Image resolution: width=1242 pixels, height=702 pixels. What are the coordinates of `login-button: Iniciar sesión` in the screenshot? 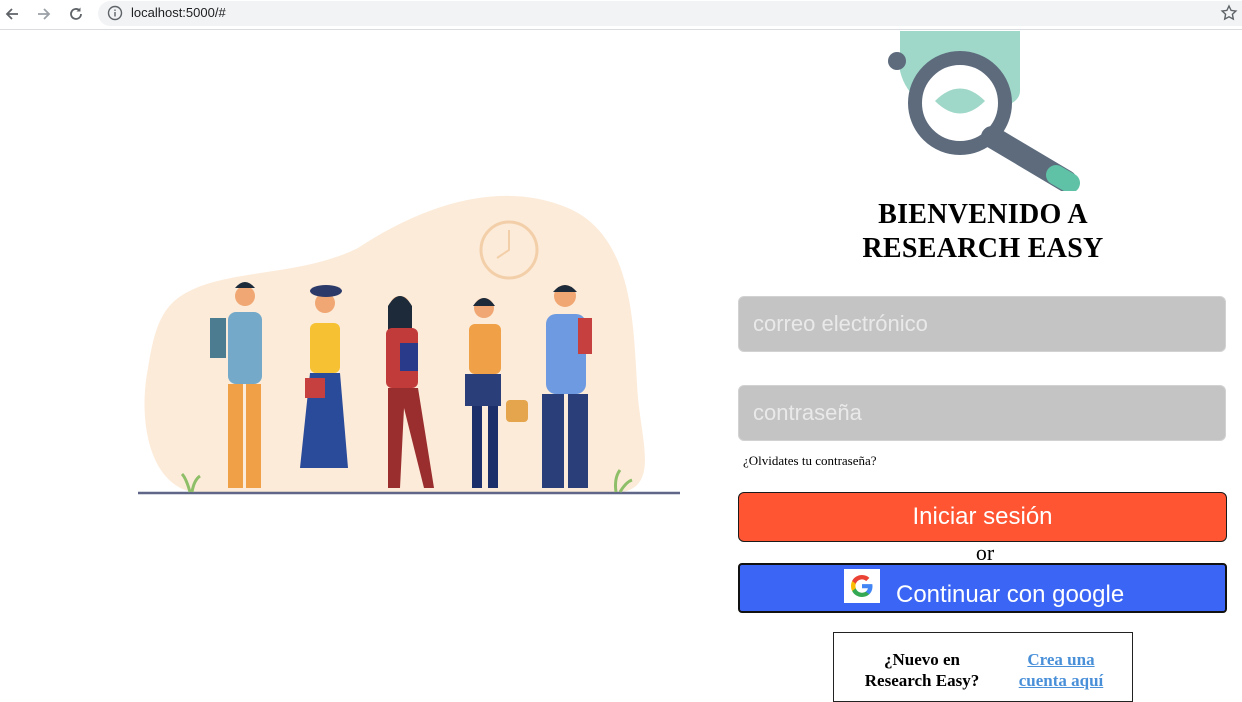 It's located at (982, 517).